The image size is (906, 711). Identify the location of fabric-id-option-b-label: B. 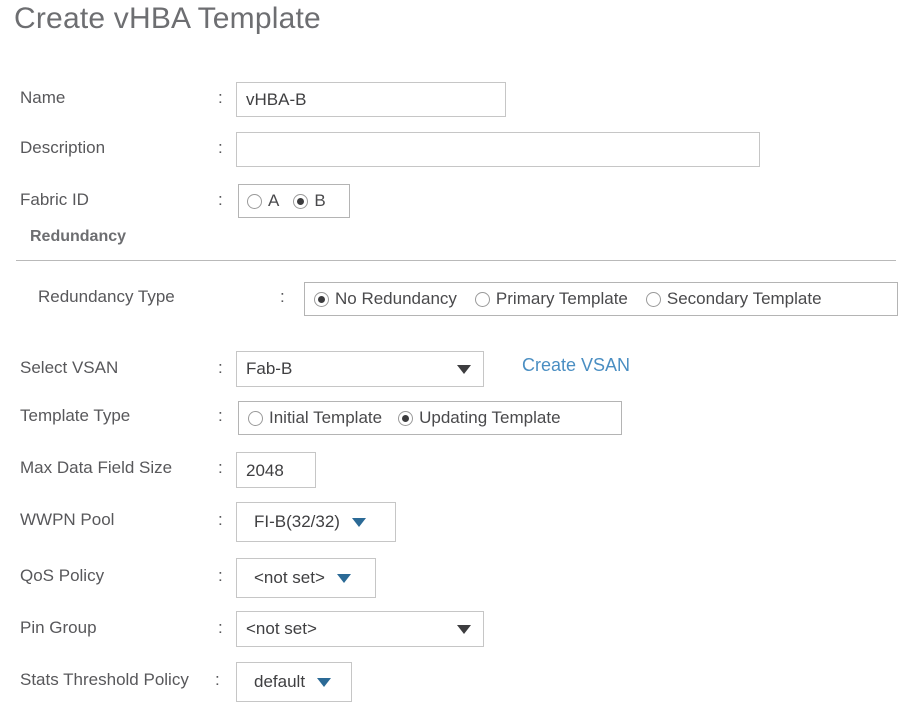
(320, 200).